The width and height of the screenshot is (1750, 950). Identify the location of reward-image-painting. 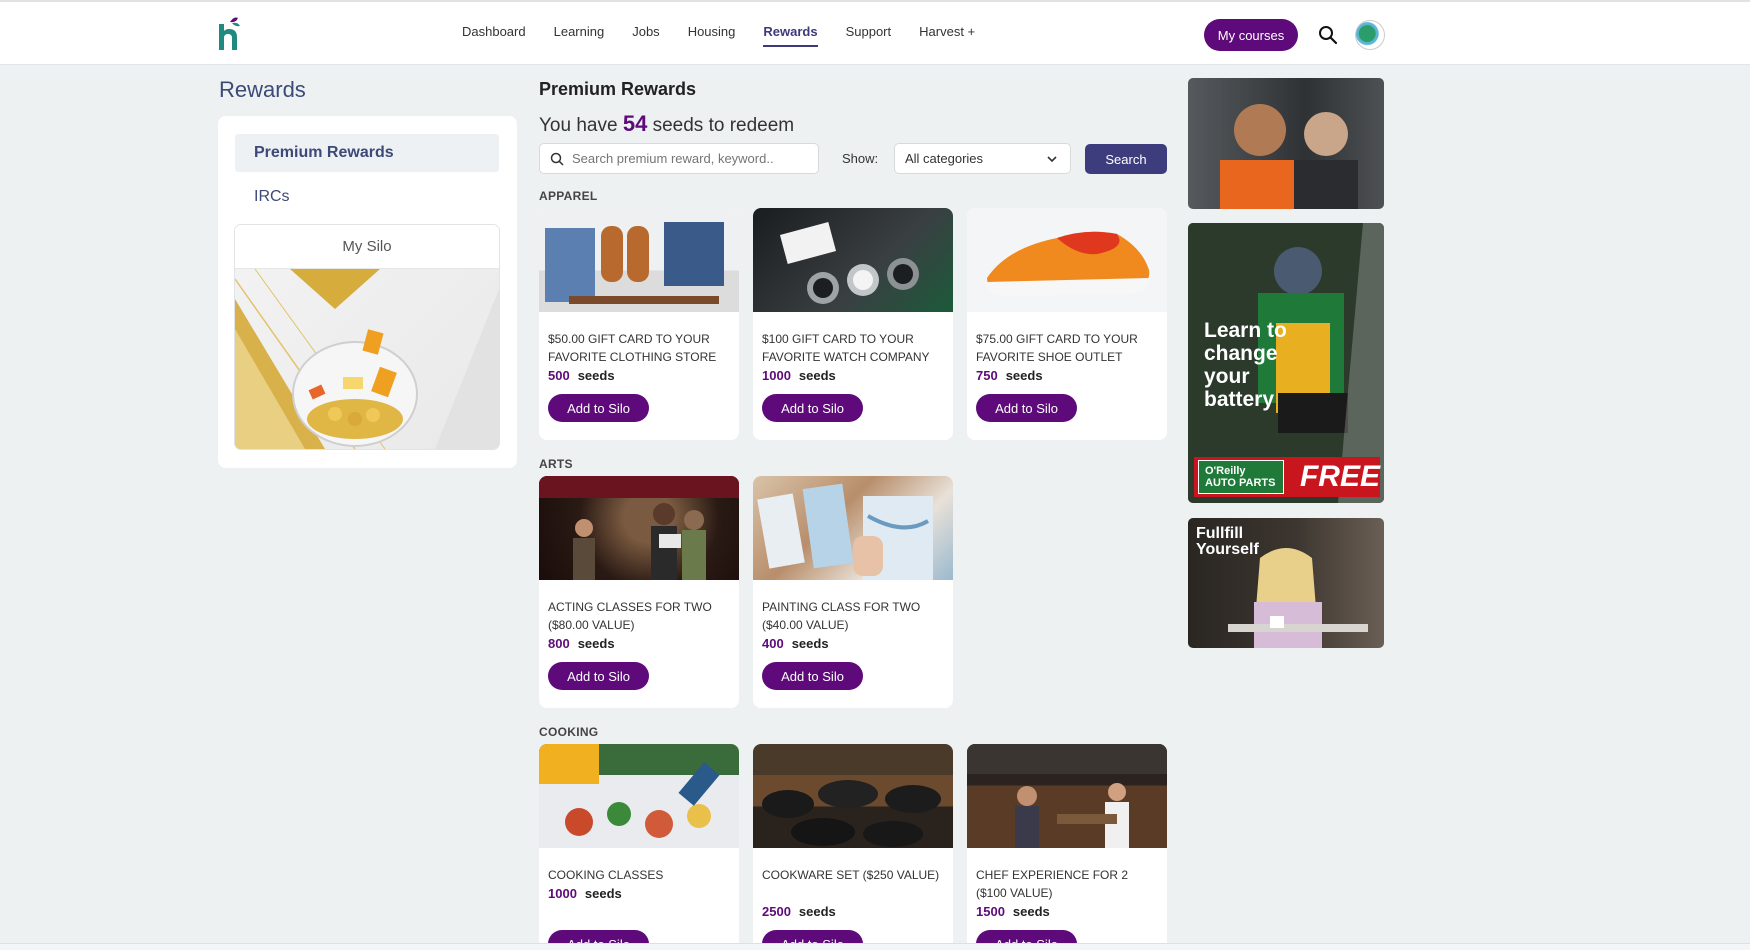
(853, 528).